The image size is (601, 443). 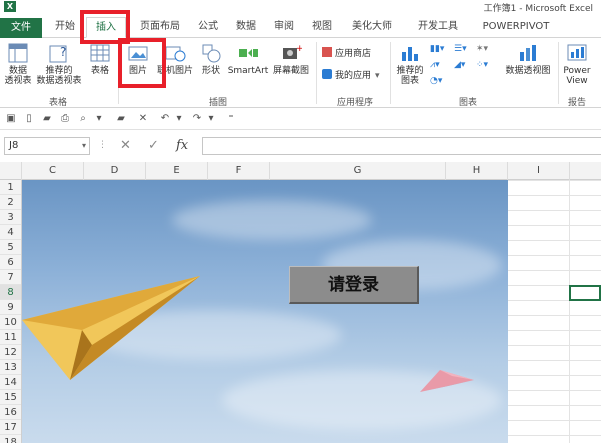 What do you see at coordinates (143, 119) in the screenshot?
I see `close-icon: ✕` at bounding box center [143, 119].